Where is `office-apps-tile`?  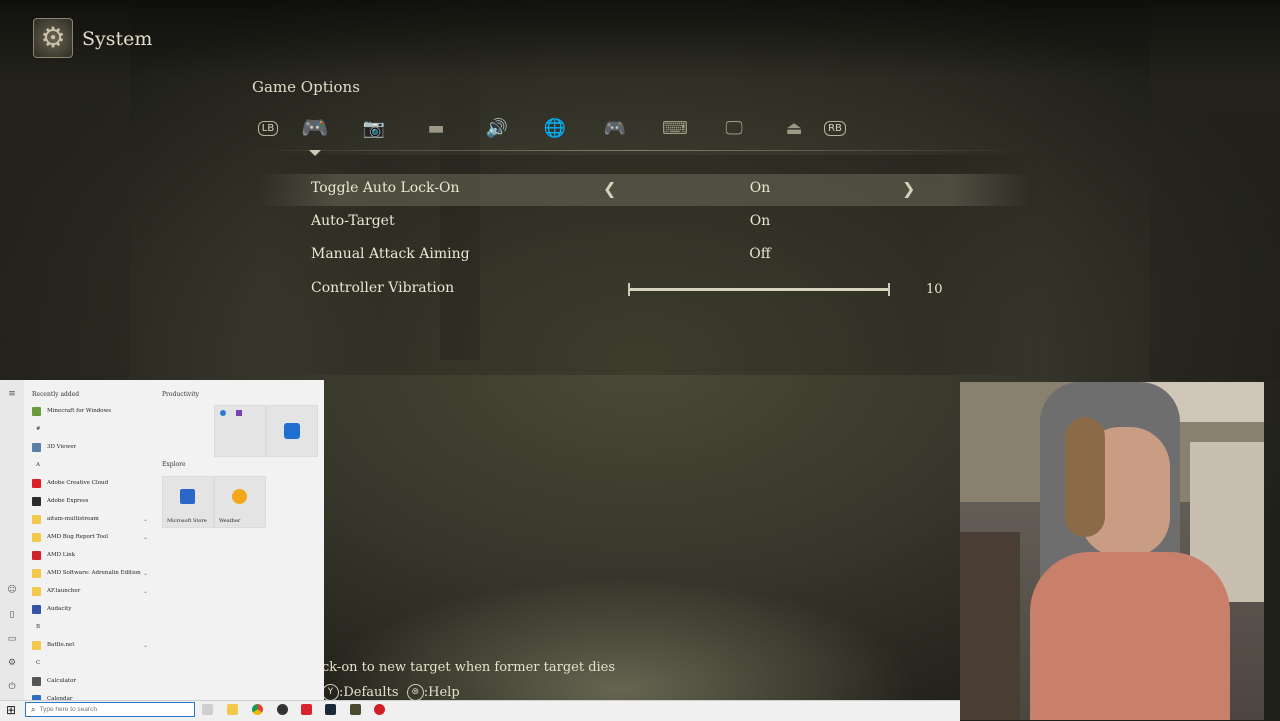
office-apps-tile is located at coordinates (240, 431).